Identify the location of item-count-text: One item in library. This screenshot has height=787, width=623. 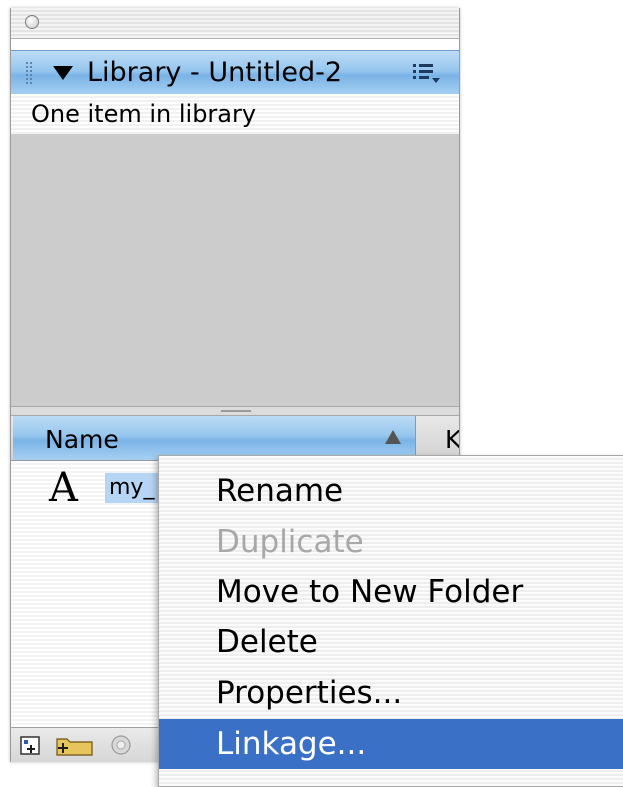
(144, 114).